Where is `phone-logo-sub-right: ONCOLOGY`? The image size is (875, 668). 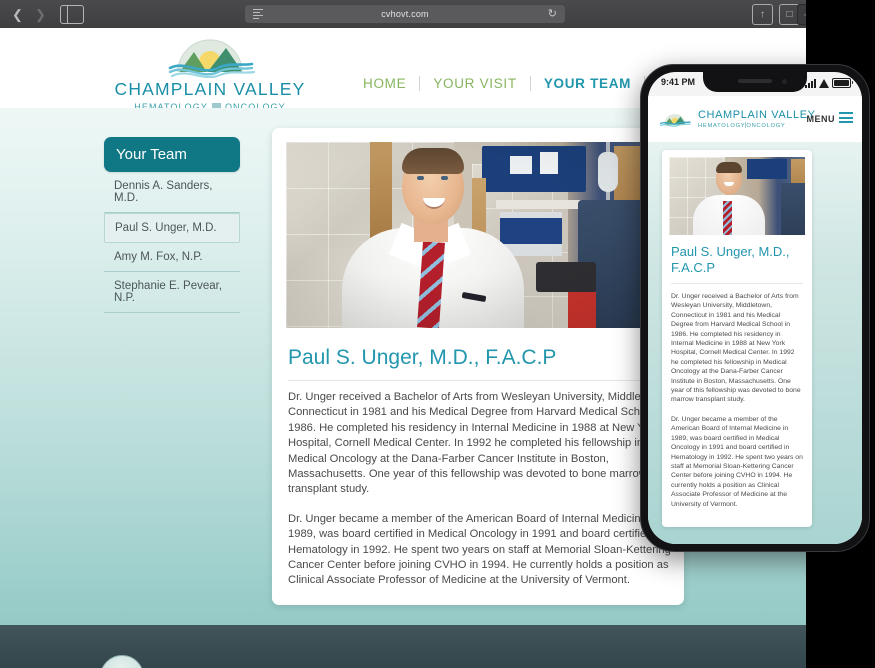
phone-logo-sub-right: ONCOLOGY is located at coordinates (766, 126).